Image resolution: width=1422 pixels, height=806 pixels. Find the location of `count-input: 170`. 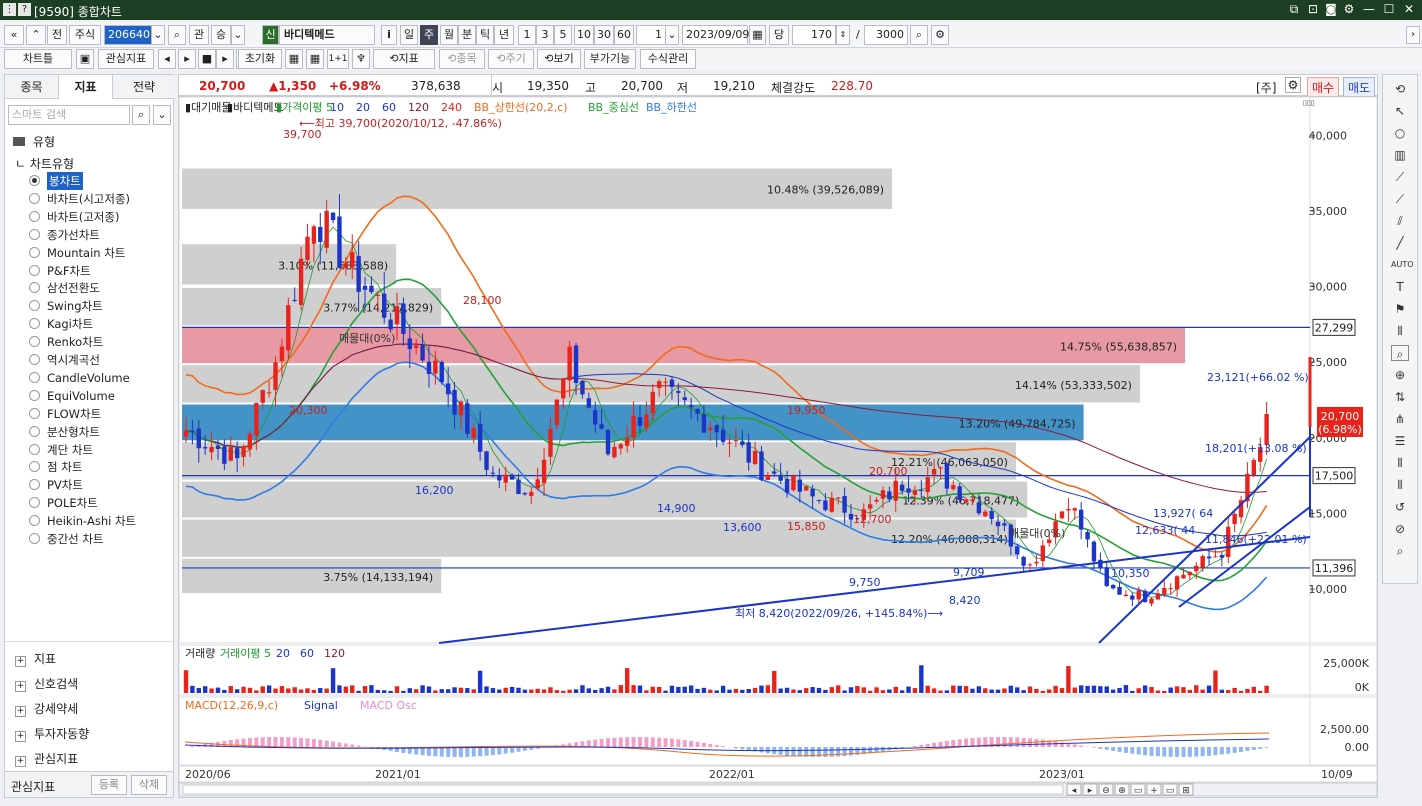

count-input: 170 is located at coordinates (814, 35).